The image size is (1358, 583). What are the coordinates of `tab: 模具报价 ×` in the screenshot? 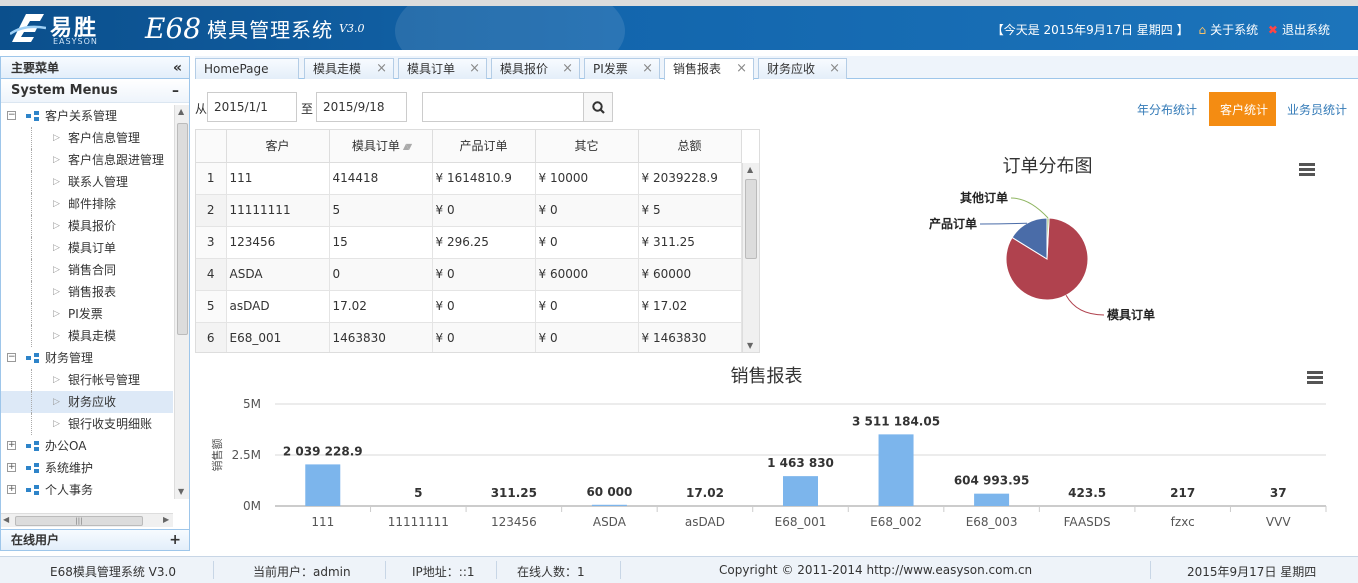 It's located at (535, 68).